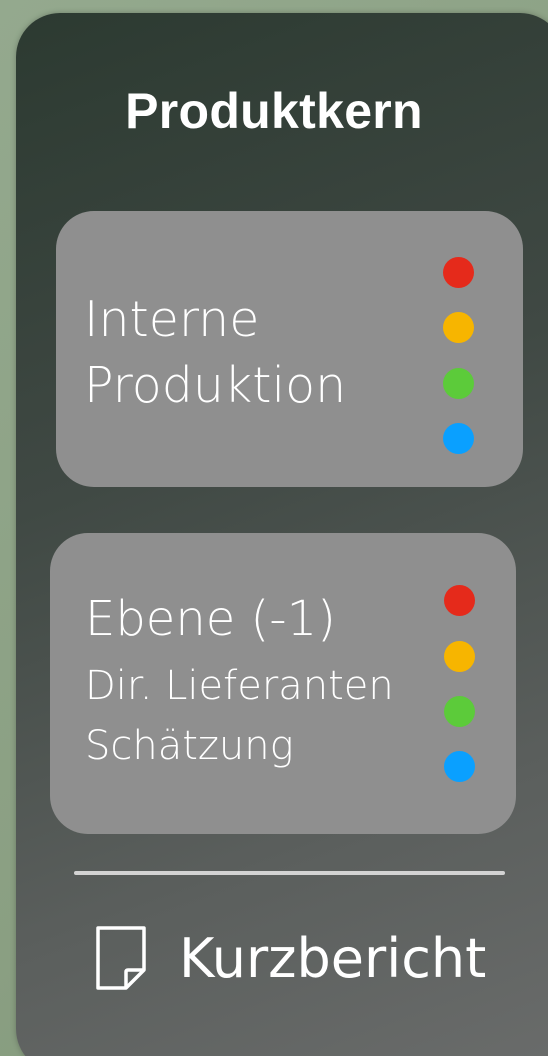 The image size is (548, 1056). I want to click on short-report-button: Kurzbericht, so click(290, 958).